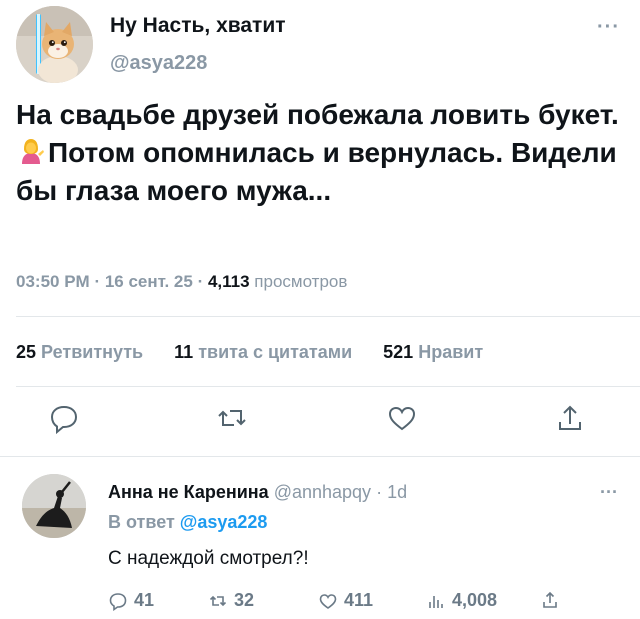 The height and width of the screenshot is (619, 640). I want to click on retweets-label: Ретвитнуть, so click(92, 352).